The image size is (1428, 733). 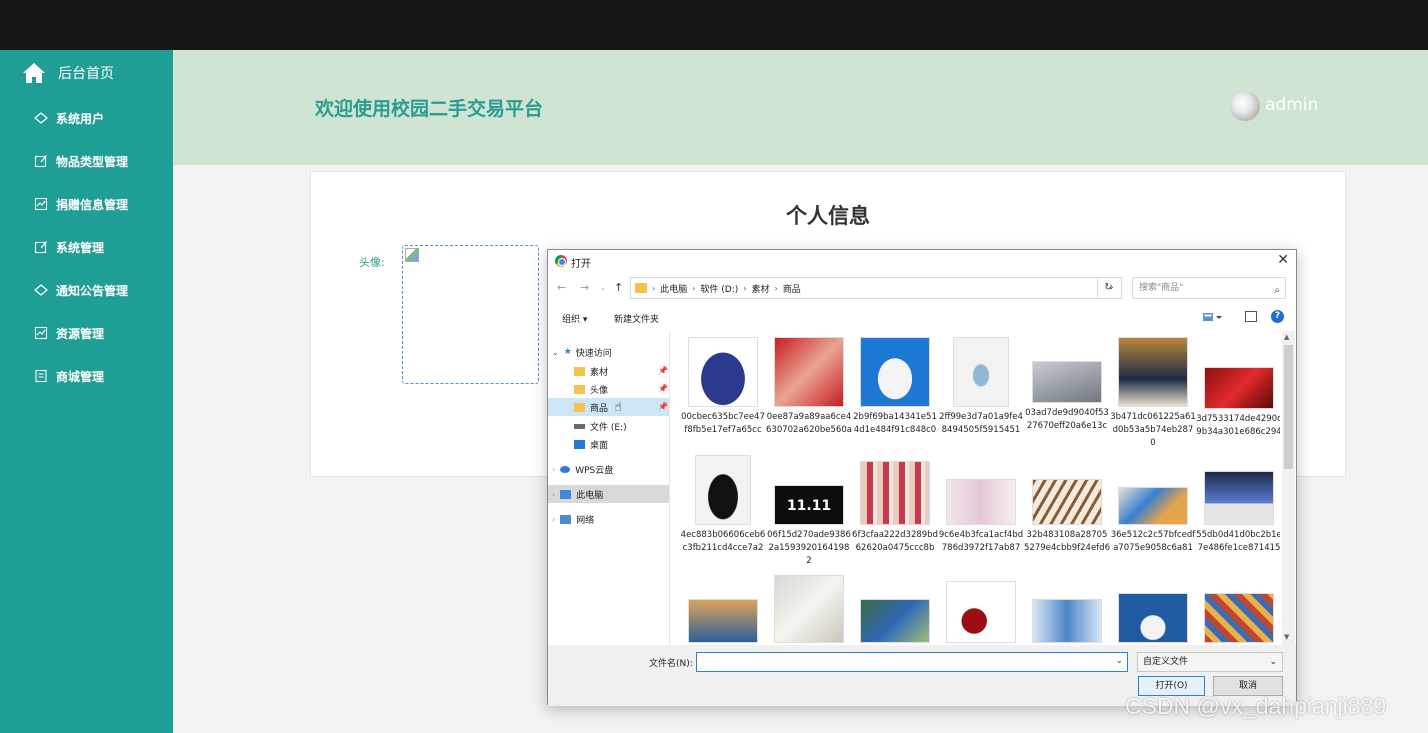 I want to click on preview-pane-icon, so click(x=1251, y=316).